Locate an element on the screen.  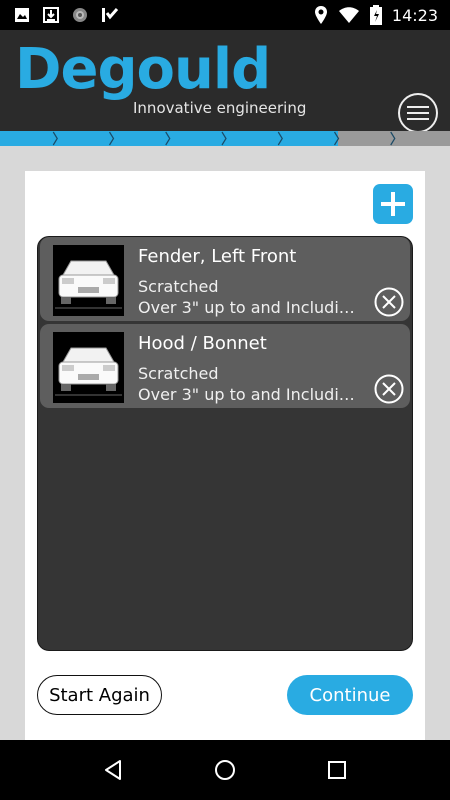
system-nav-bar is located at coordinates (225, 770).